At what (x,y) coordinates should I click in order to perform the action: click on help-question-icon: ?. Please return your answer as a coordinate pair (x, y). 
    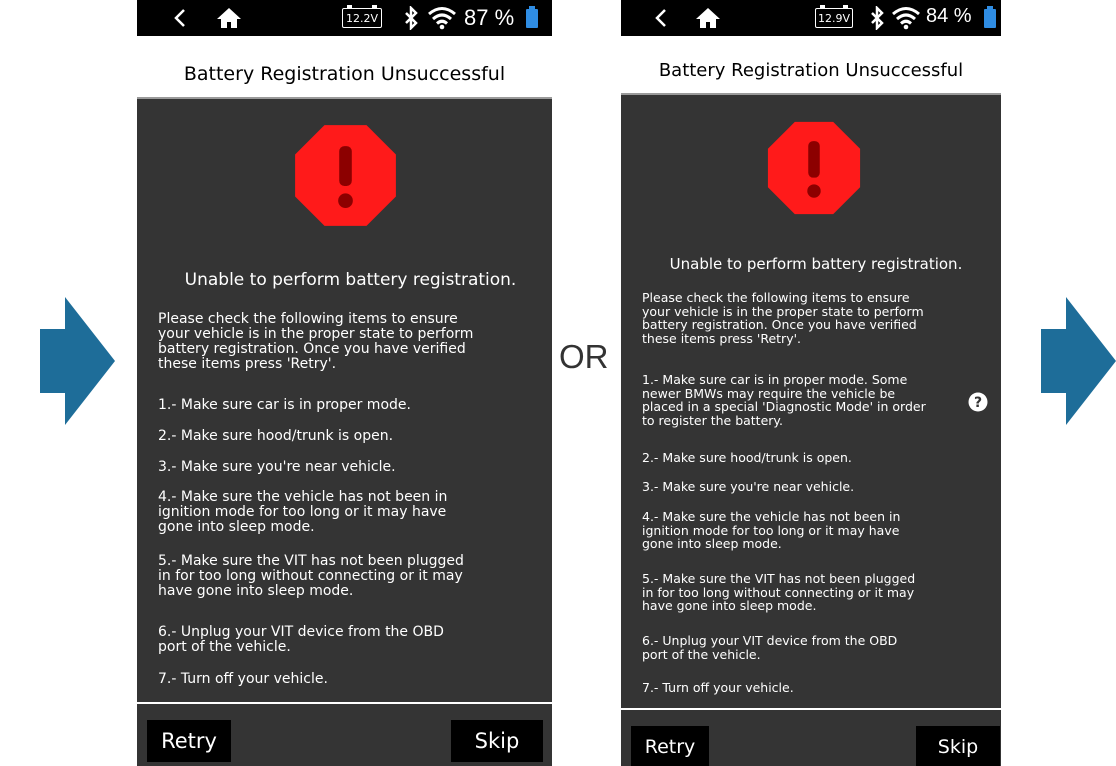
    Looking at the image, I should click on (978, 402).